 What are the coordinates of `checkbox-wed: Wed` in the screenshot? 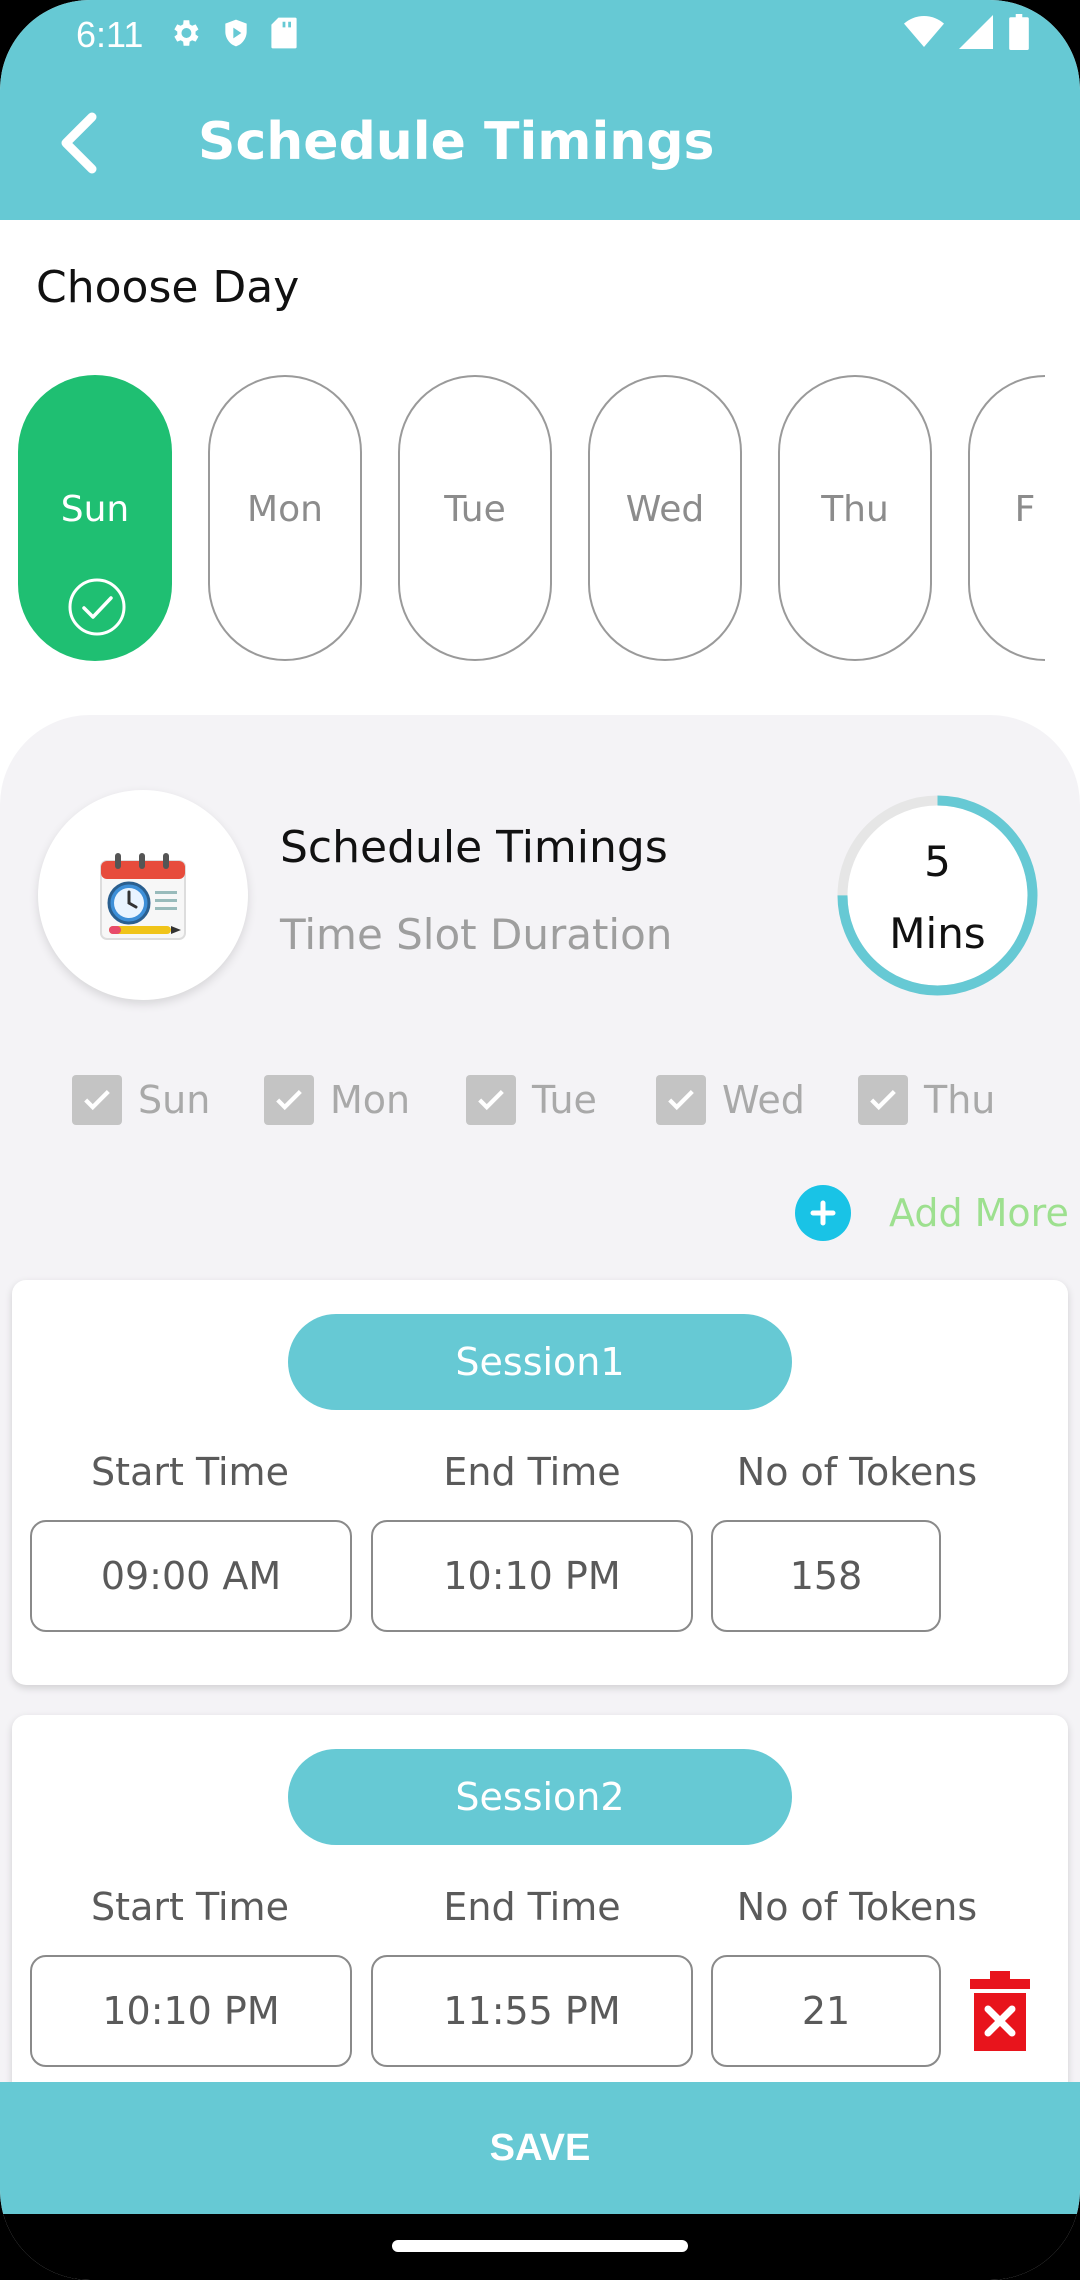 It's located at (730, 1100).